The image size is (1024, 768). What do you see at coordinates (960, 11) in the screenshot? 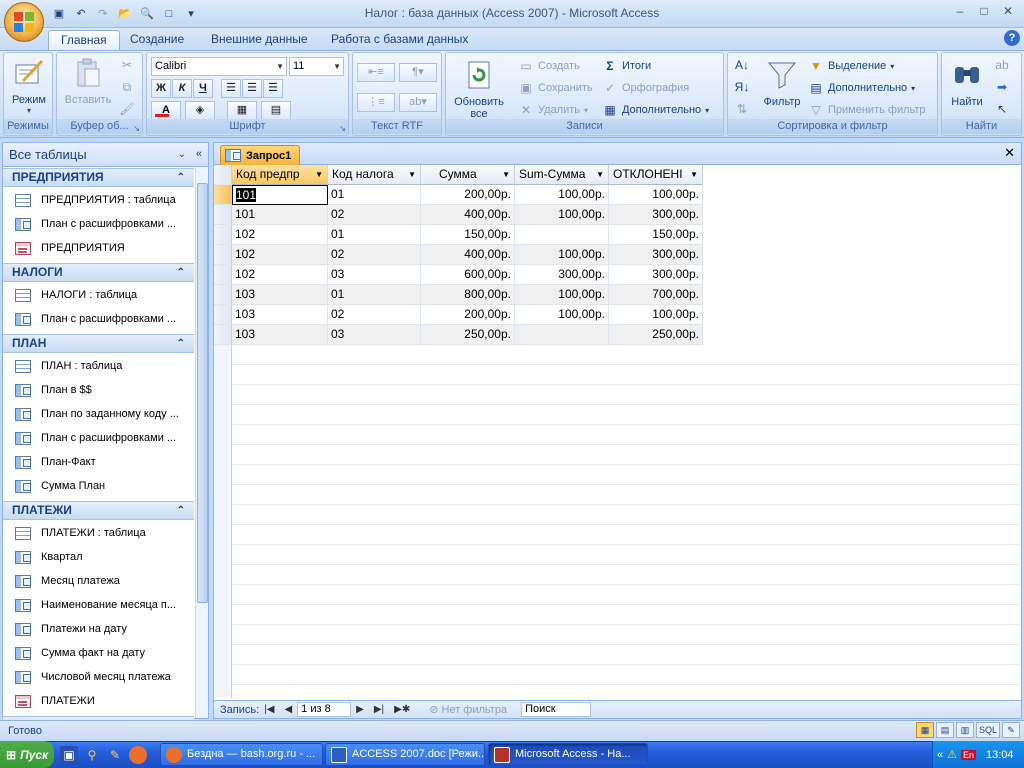
I see `minimize-button: –` at bounding box center [960, 11].